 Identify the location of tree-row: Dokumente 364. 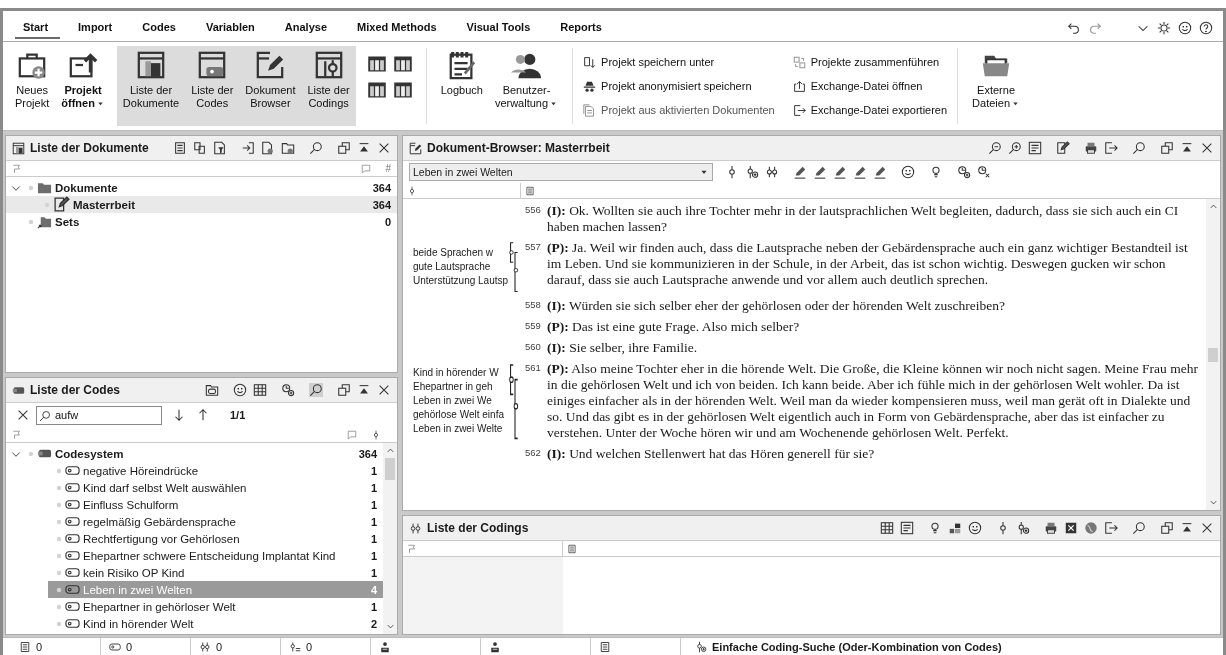
(201, 187).